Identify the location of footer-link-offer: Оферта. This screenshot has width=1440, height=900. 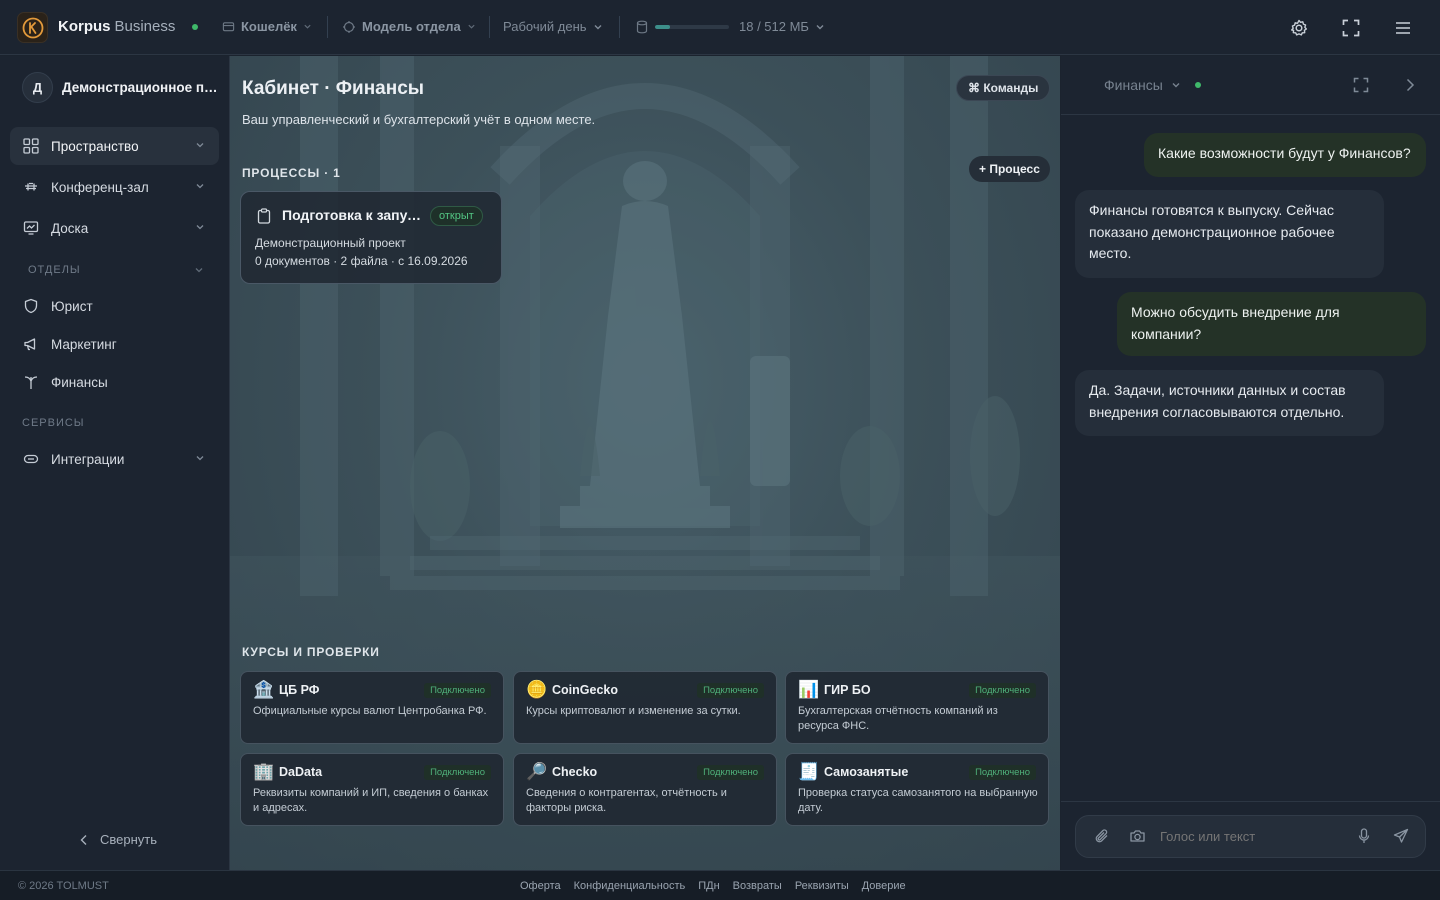
(540, 886).